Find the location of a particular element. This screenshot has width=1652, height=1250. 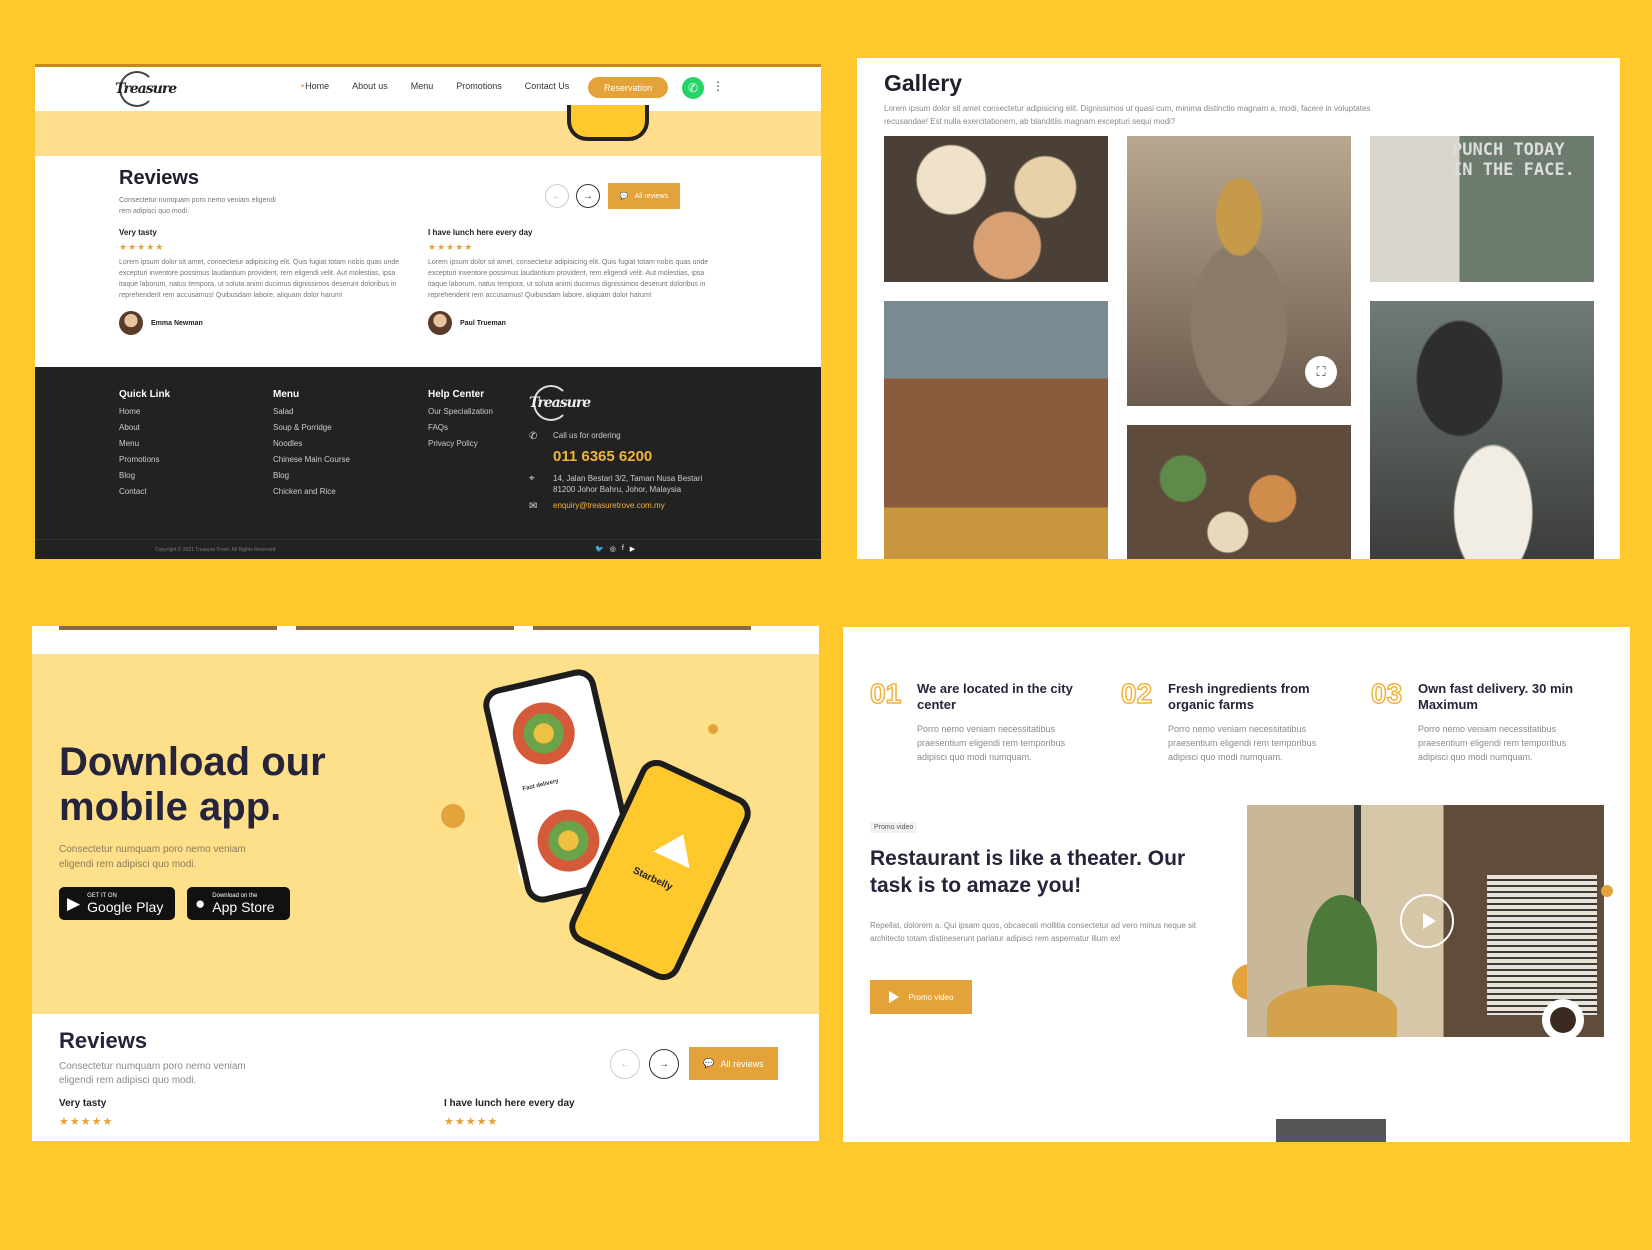

all-reviews-label: All reviews is located at coordinates (651, 196).